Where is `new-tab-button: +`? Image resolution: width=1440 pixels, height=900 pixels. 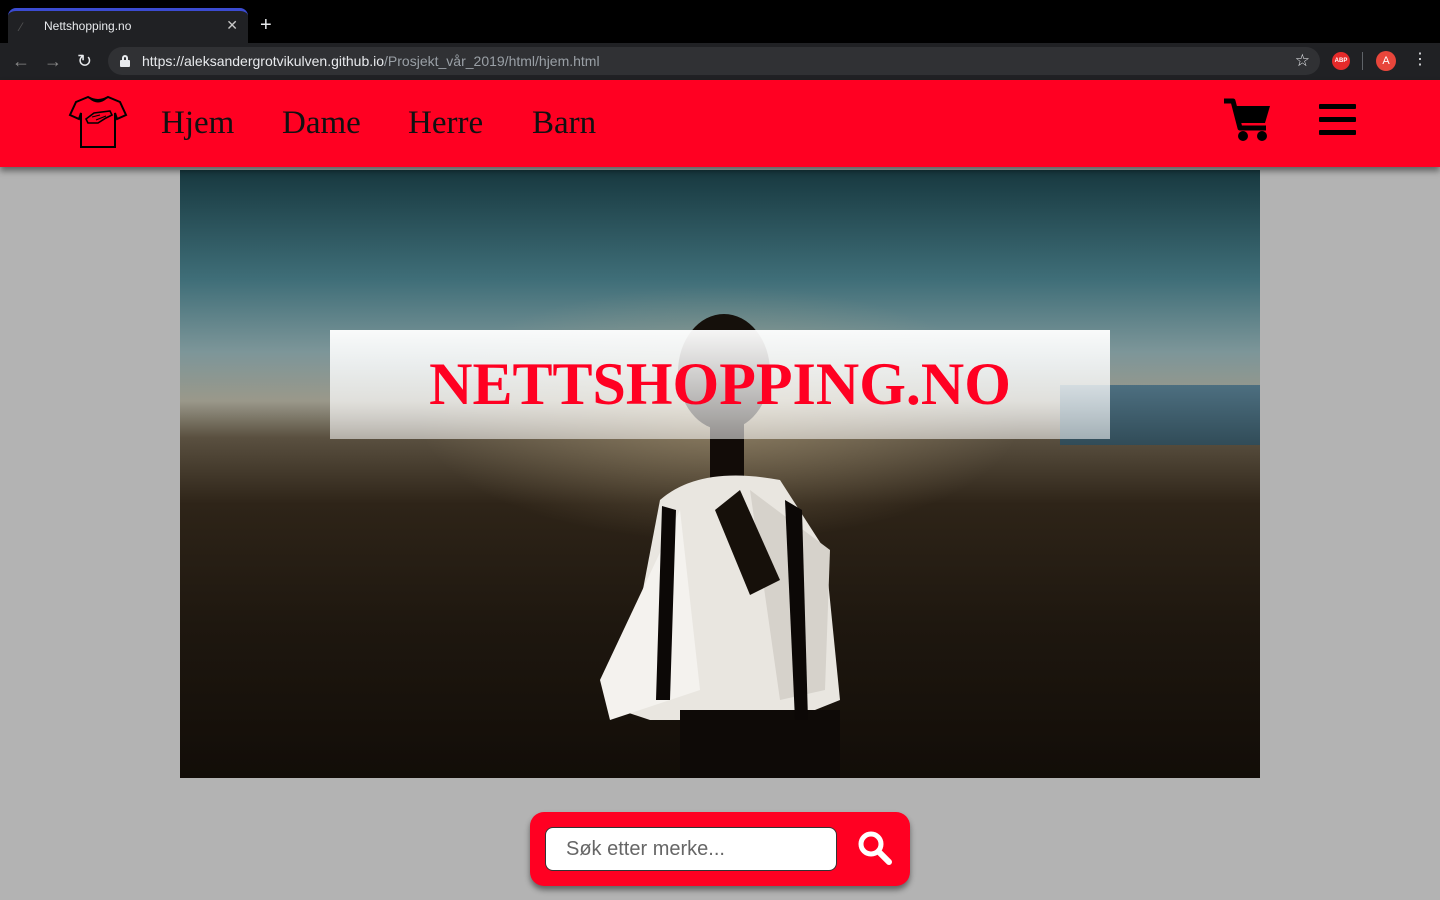
new-tab-button: + is located at coordinates (266, 25).